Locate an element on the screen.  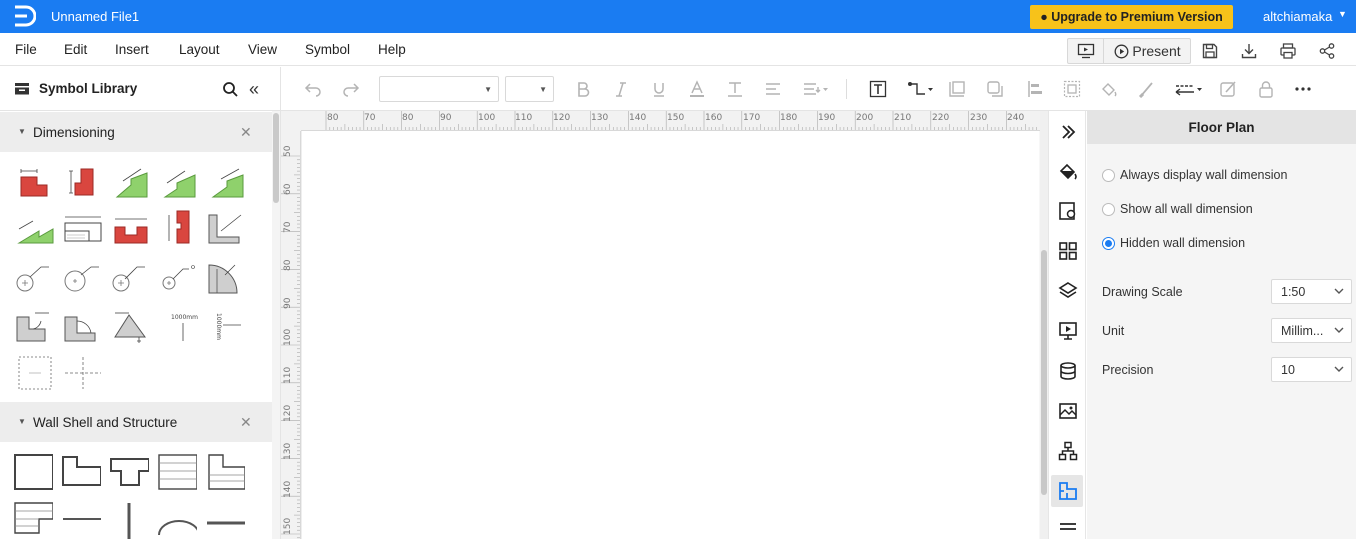
symbol-dimension-gray-triangle is located at coordinates (131, 326).